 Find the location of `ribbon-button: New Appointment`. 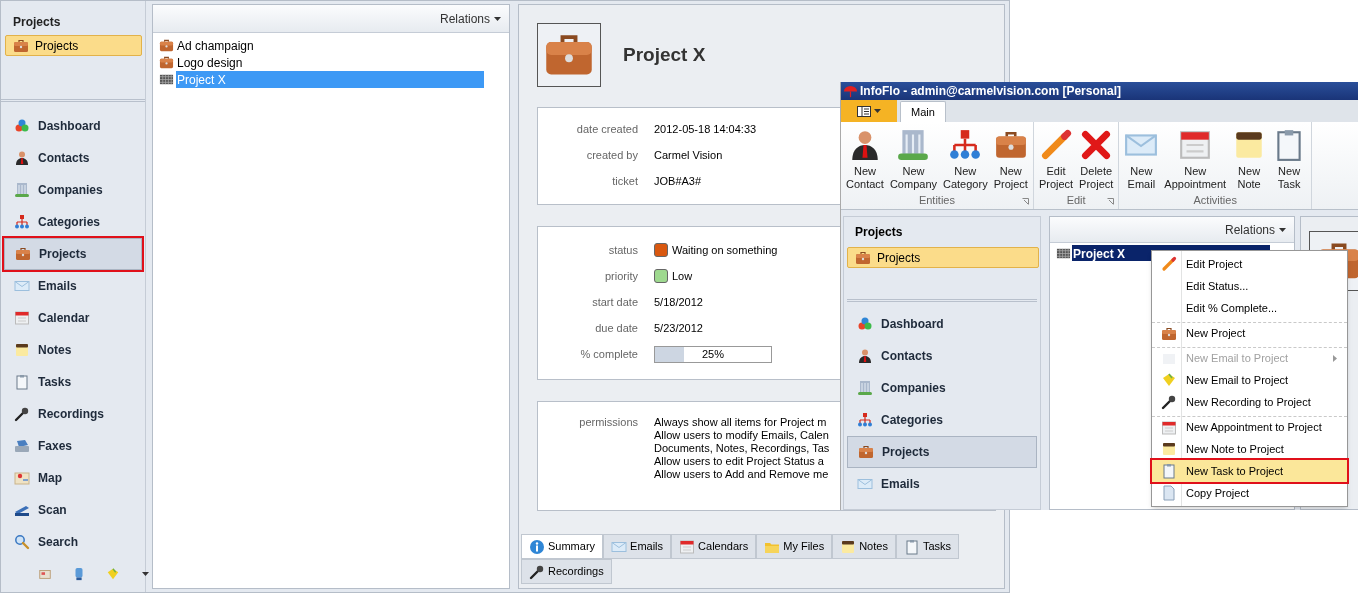

ribbon-button: New Appointment is located at coordinates (1195, 159).